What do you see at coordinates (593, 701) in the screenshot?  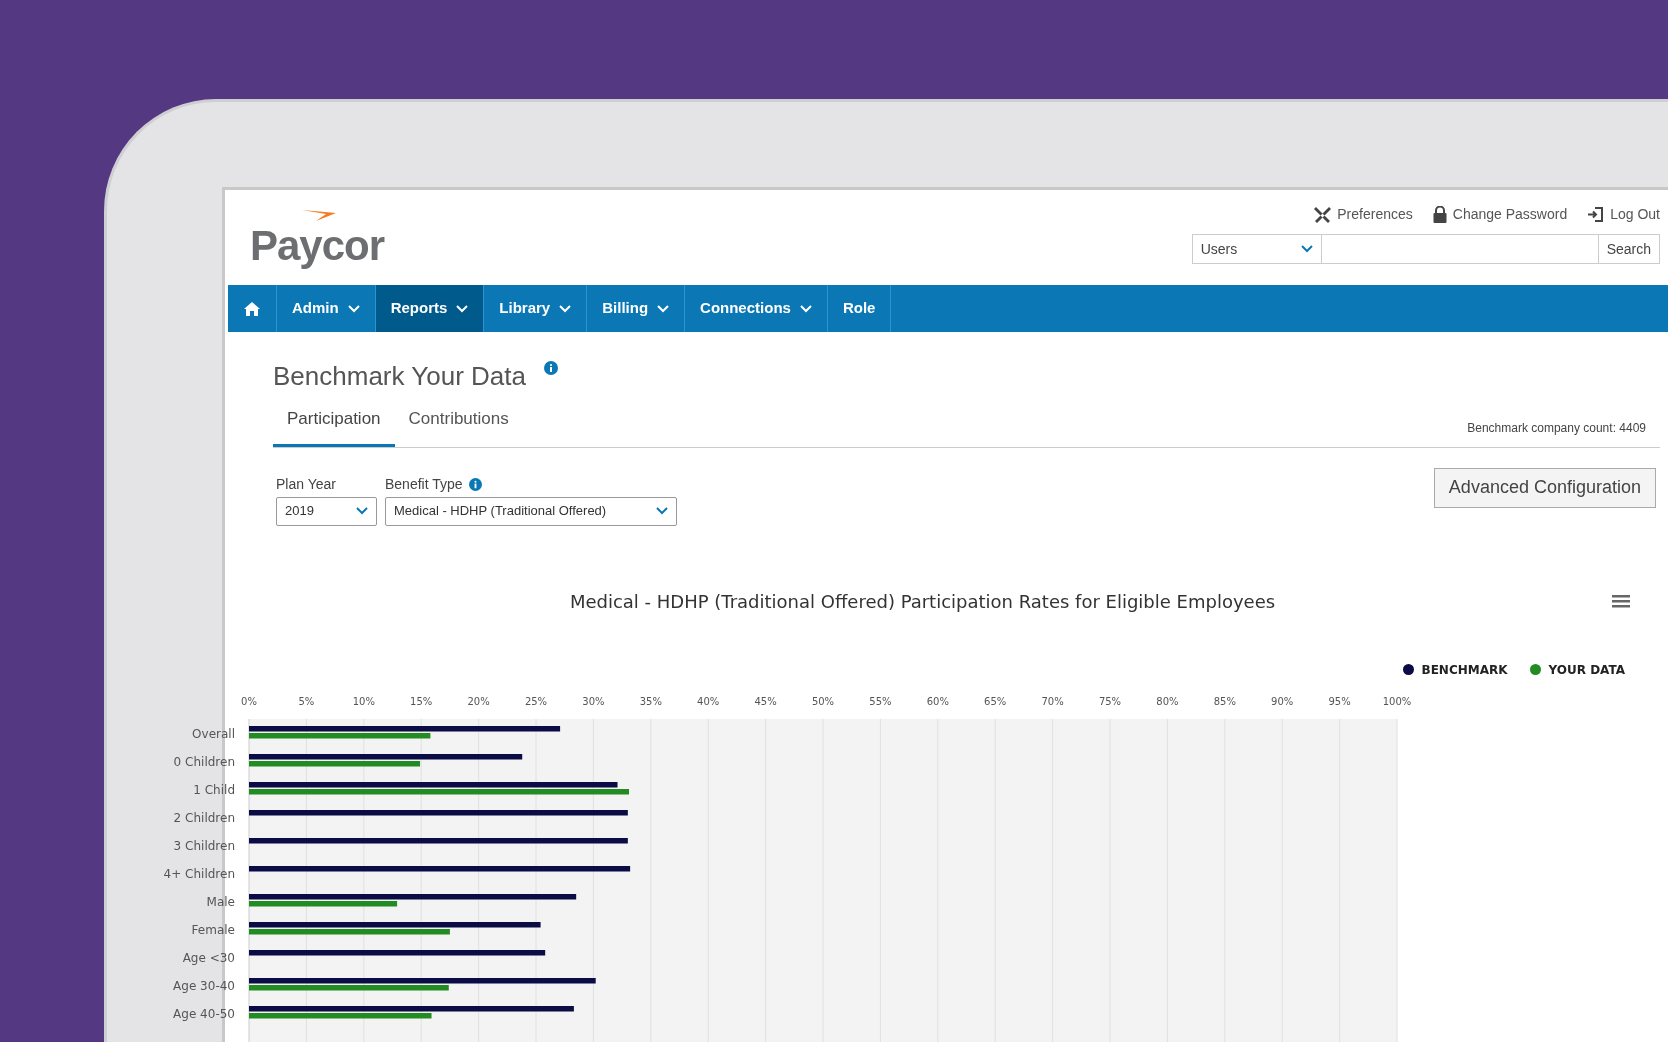 I see `axis-label: 30%` at bounding box center [593, 701].